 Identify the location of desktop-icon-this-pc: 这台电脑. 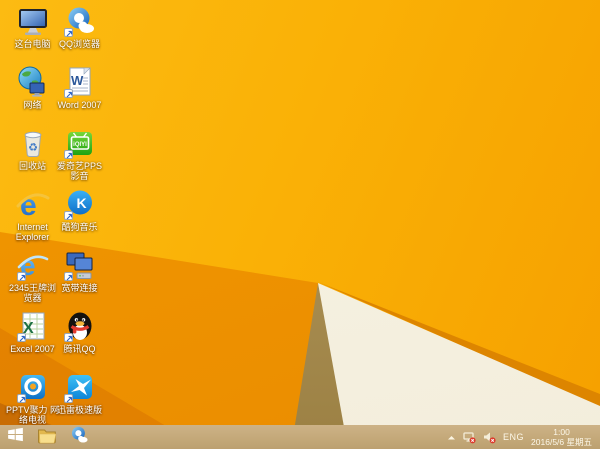
(32, 34).